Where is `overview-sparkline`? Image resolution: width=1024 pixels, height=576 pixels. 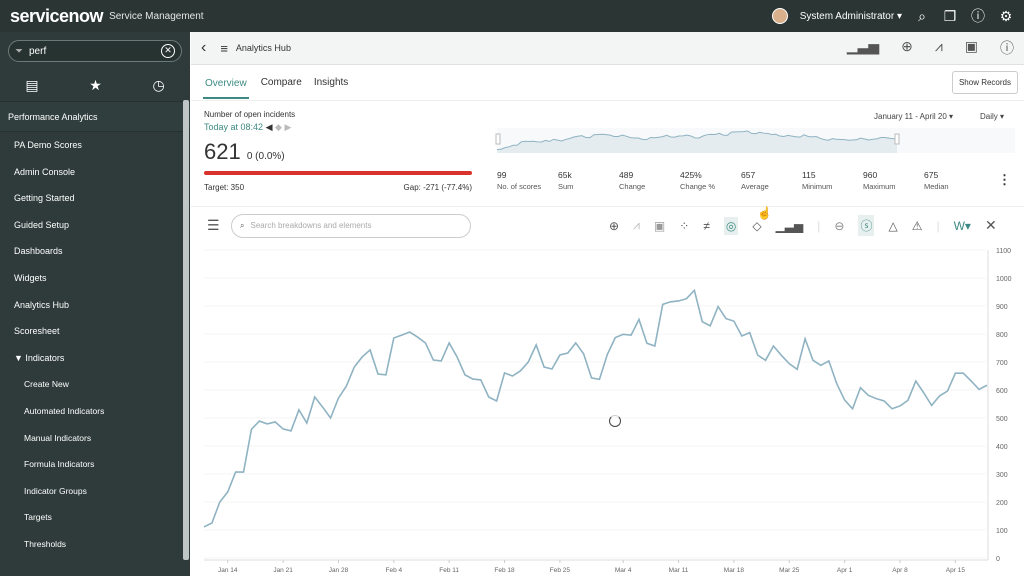 overview-sparkline is located at coordinates (755, 140).